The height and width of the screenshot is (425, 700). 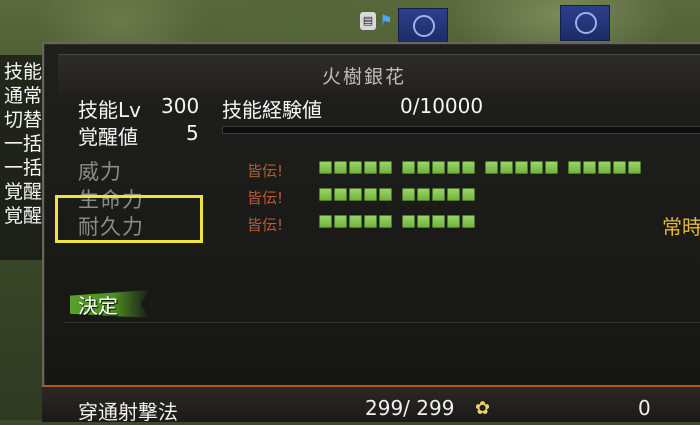 I want to click on flag-icon: ⚑, so click(x=386, y=21).